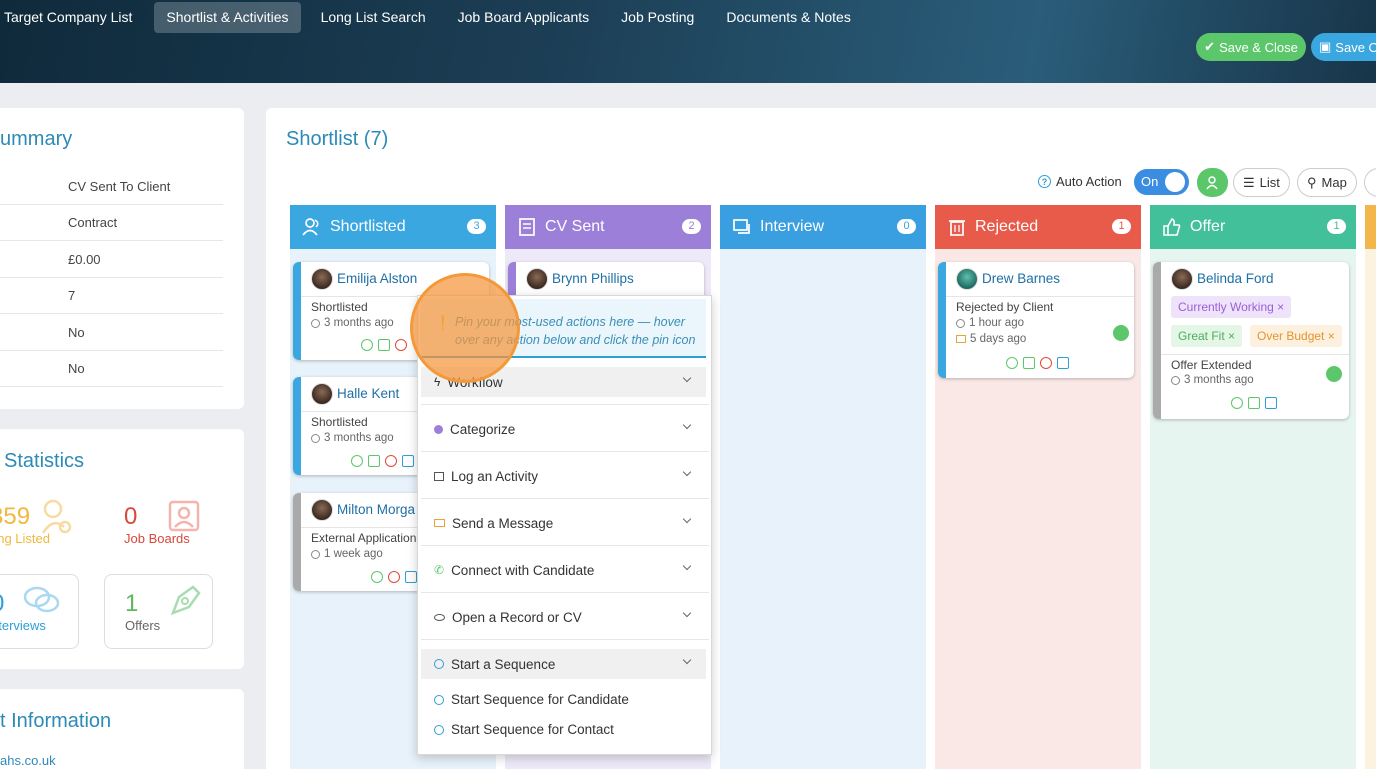 The image size is (1376, 769). I want to click on auto-action: ? Auto Action, so click(1080, 181).